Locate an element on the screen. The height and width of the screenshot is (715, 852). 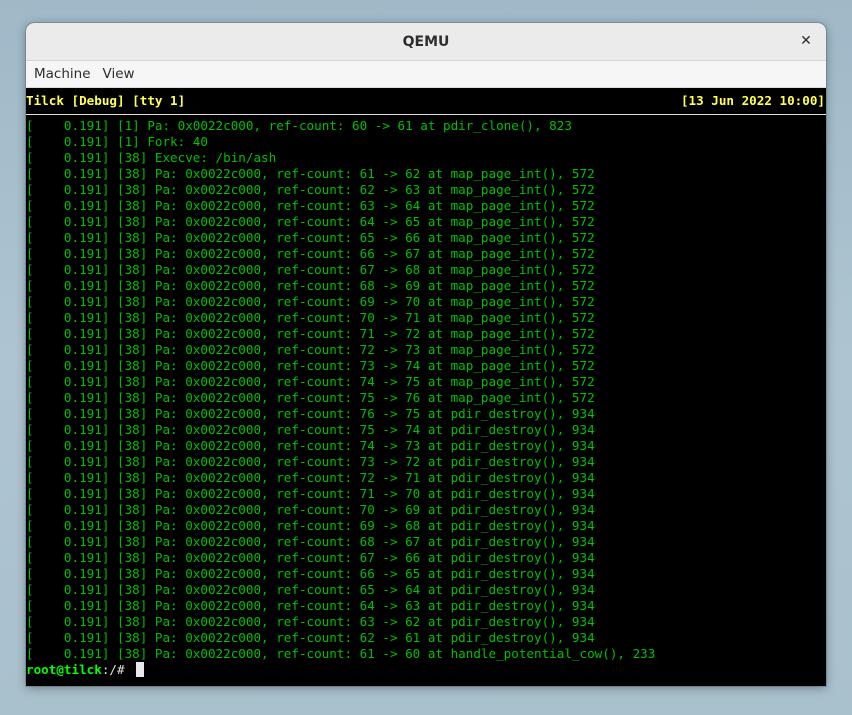
status-separator is located at coordinates (426, 114).